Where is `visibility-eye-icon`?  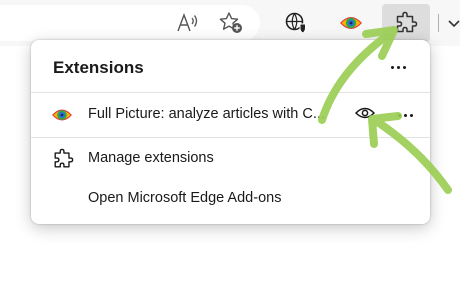 visibility-eye-icon is located at coordinates (365, 115).